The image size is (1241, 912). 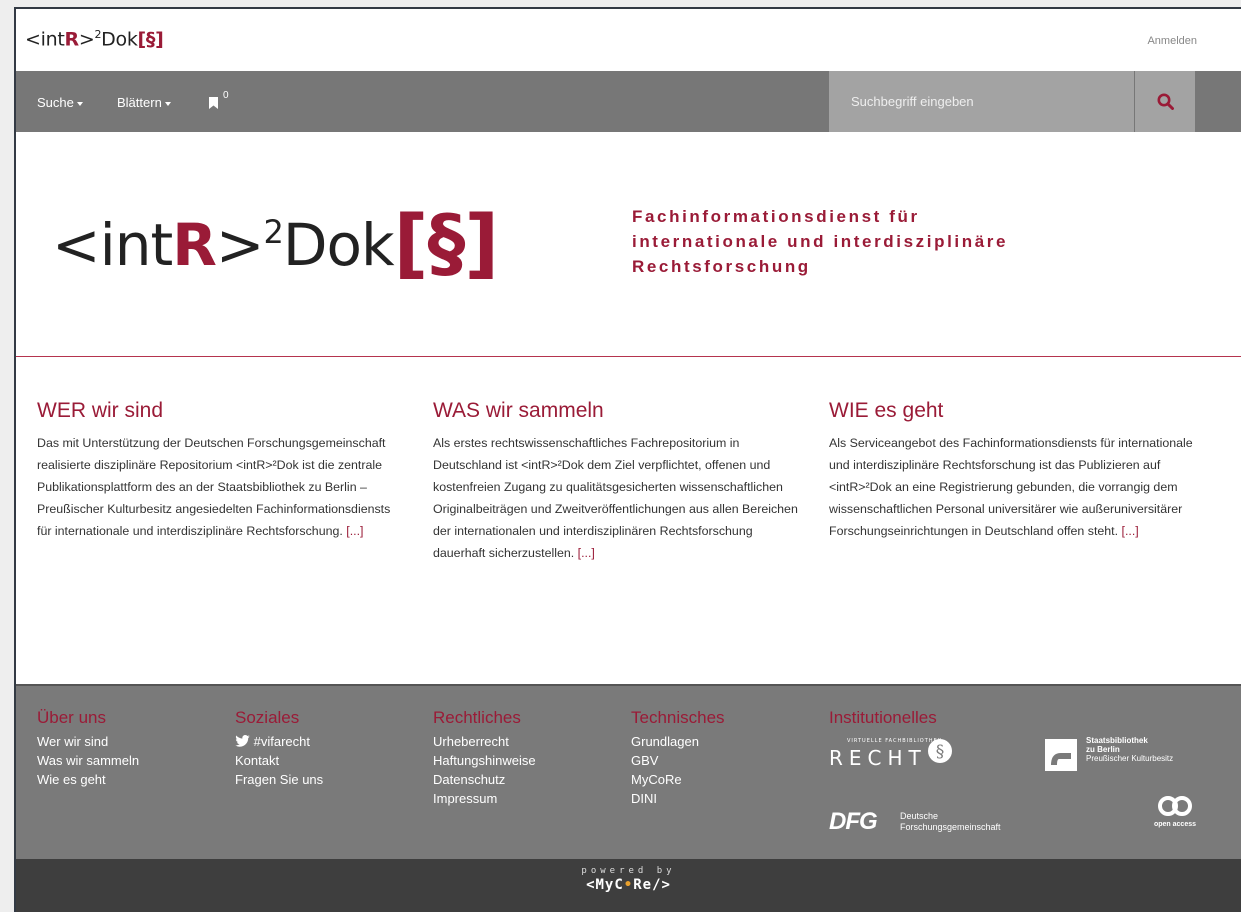 I want to click on logo-text-pre: <int, so click(x=45, y=39).